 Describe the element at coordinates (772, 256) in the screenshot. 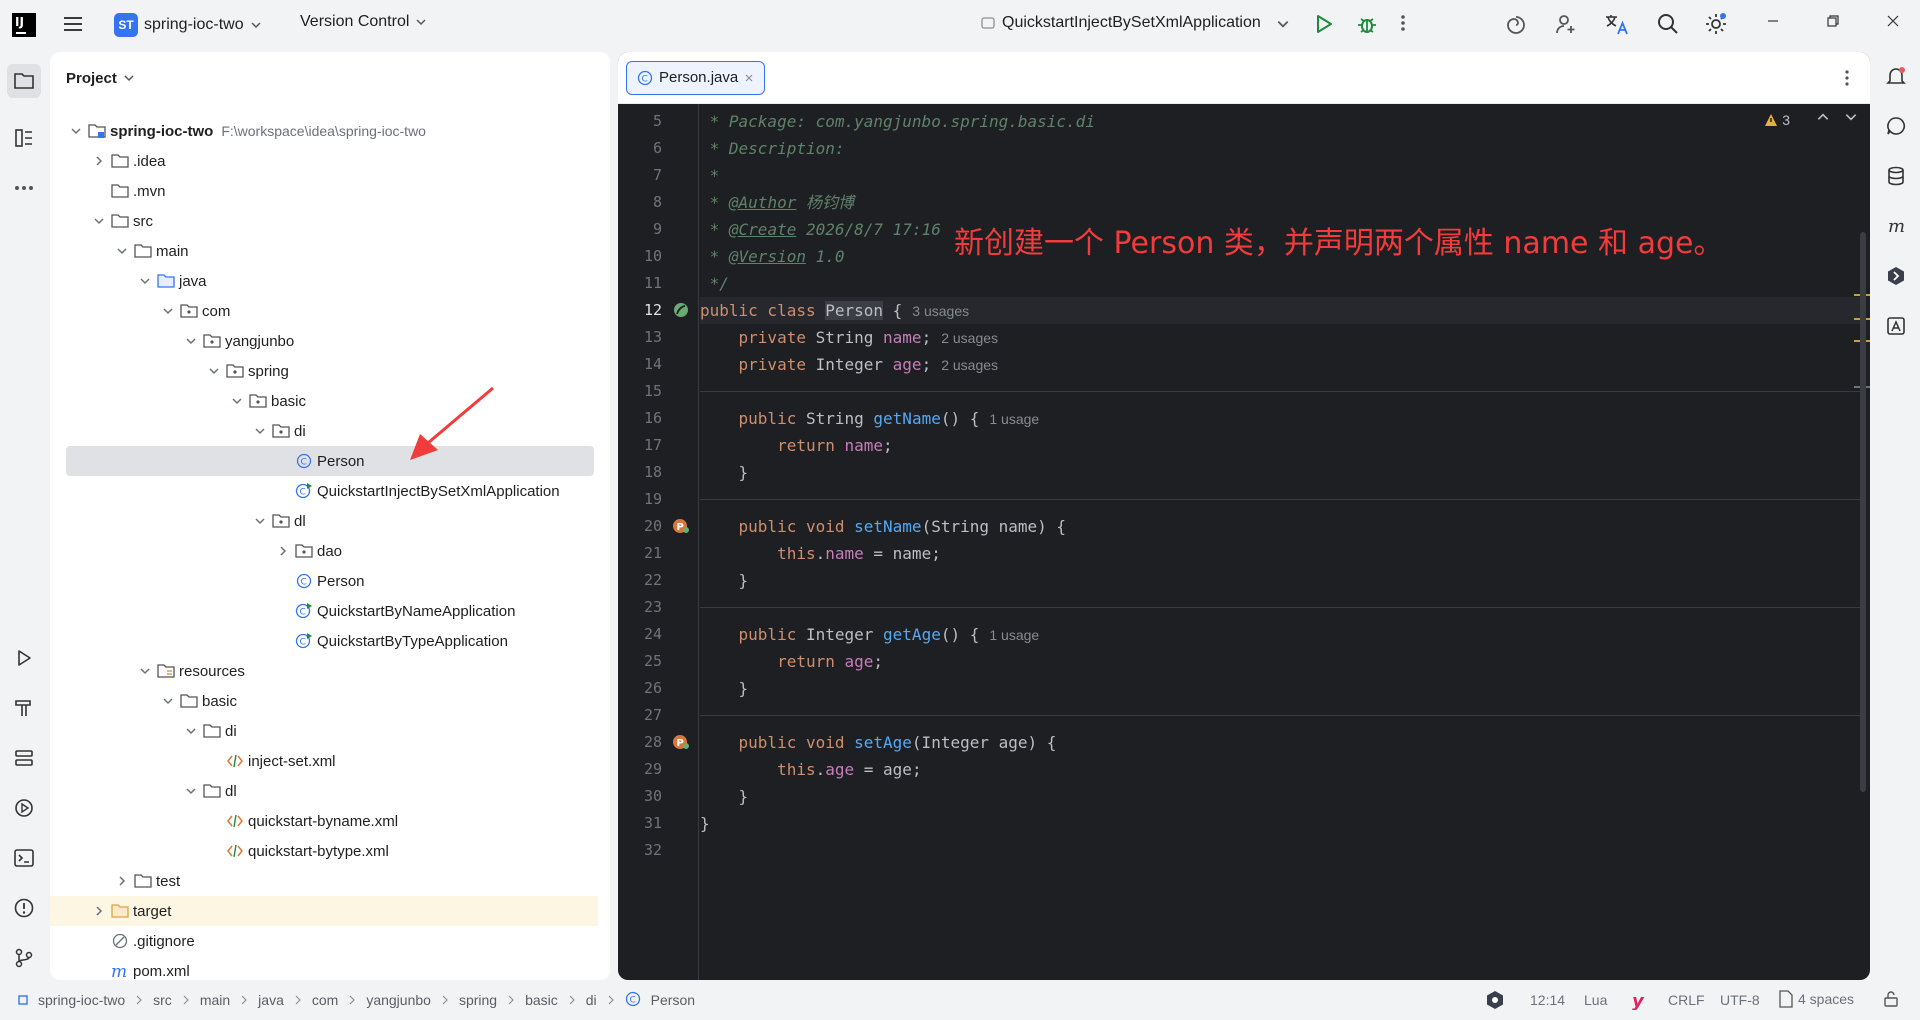

I see `code-line: * @Version 1.0` at that location.